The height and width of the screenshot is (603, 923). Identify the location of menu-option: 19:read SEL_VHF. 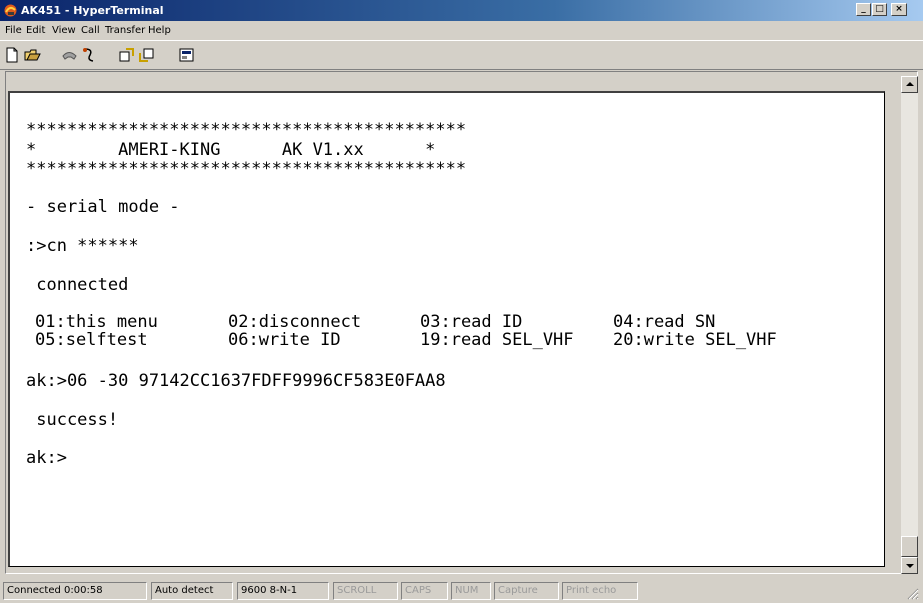
(497, 340).